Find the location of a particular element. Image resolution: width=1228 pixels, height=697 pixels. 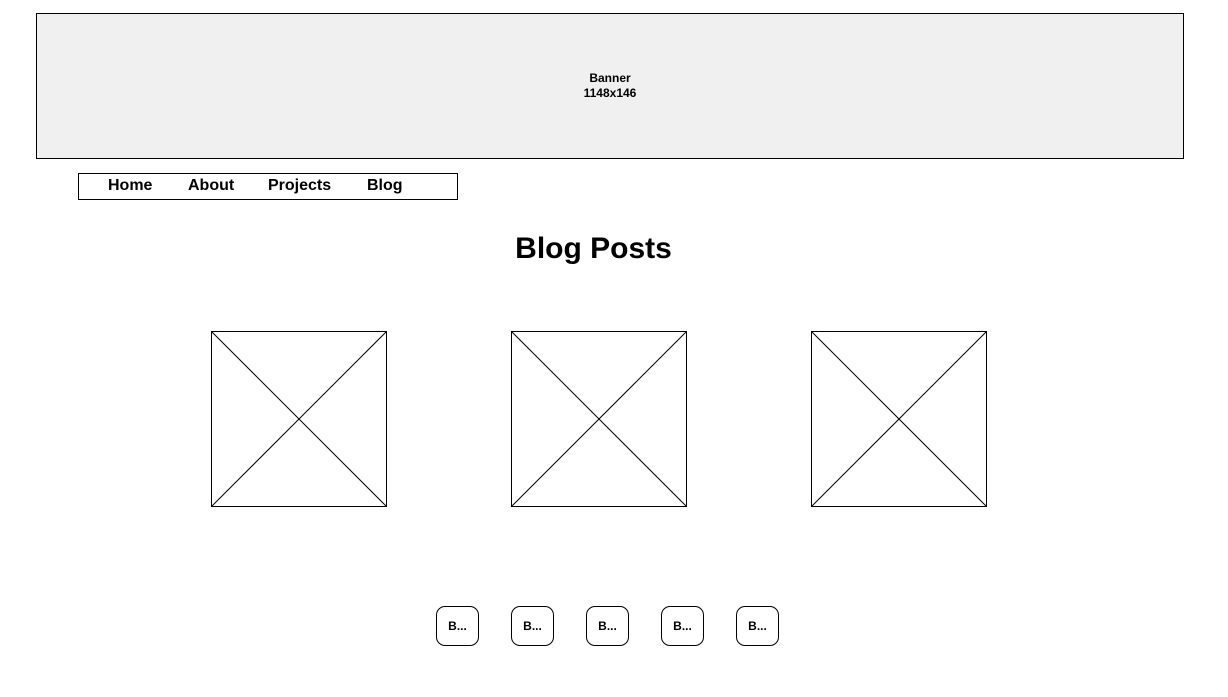

banner-size: 1148x146 is located at coordinates (610, 93).